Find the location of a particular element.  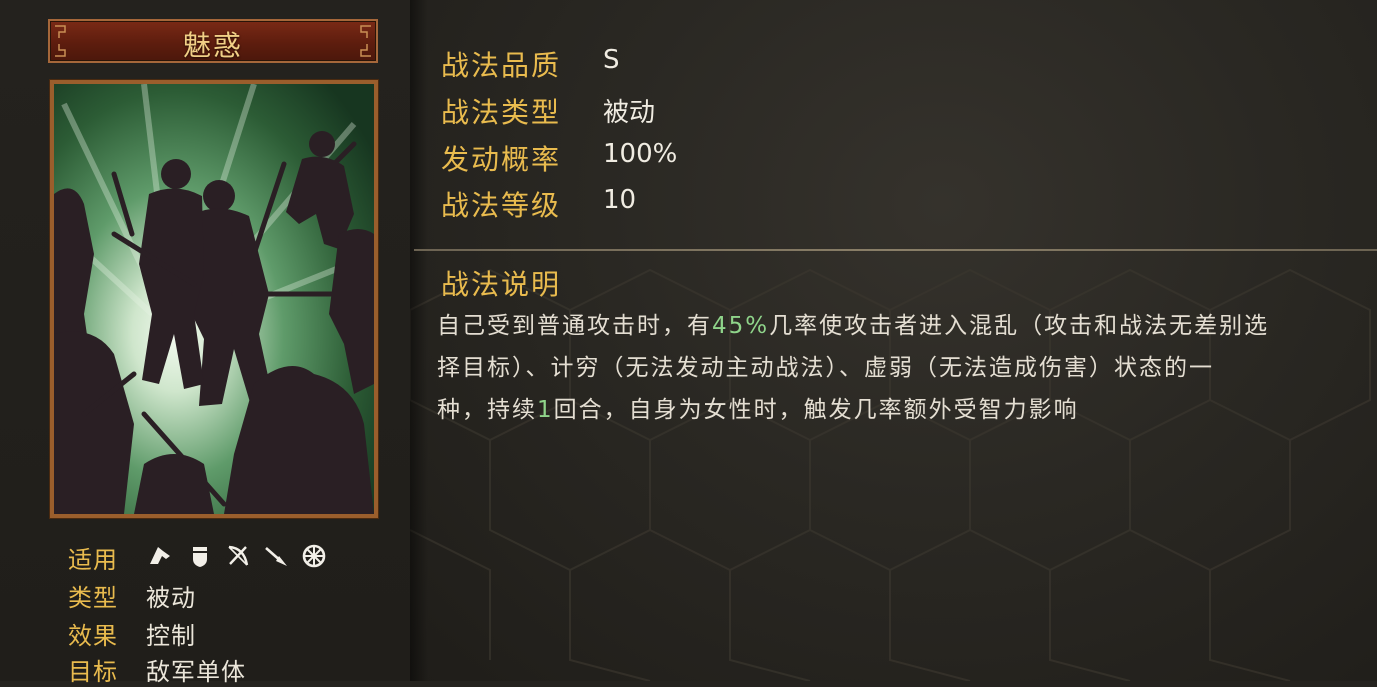

chance-highlight: 45% is located at coordinates (741, 326).